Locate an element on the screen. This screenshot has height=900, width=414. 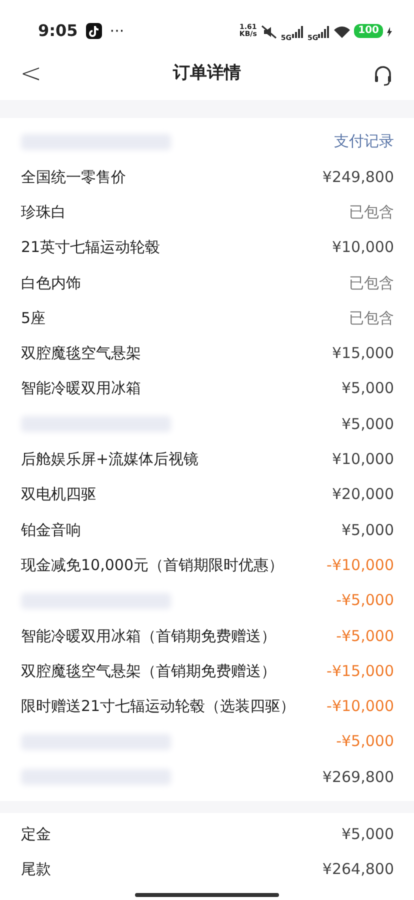
more-notifications: ··· is located at coordinates (117, 31).